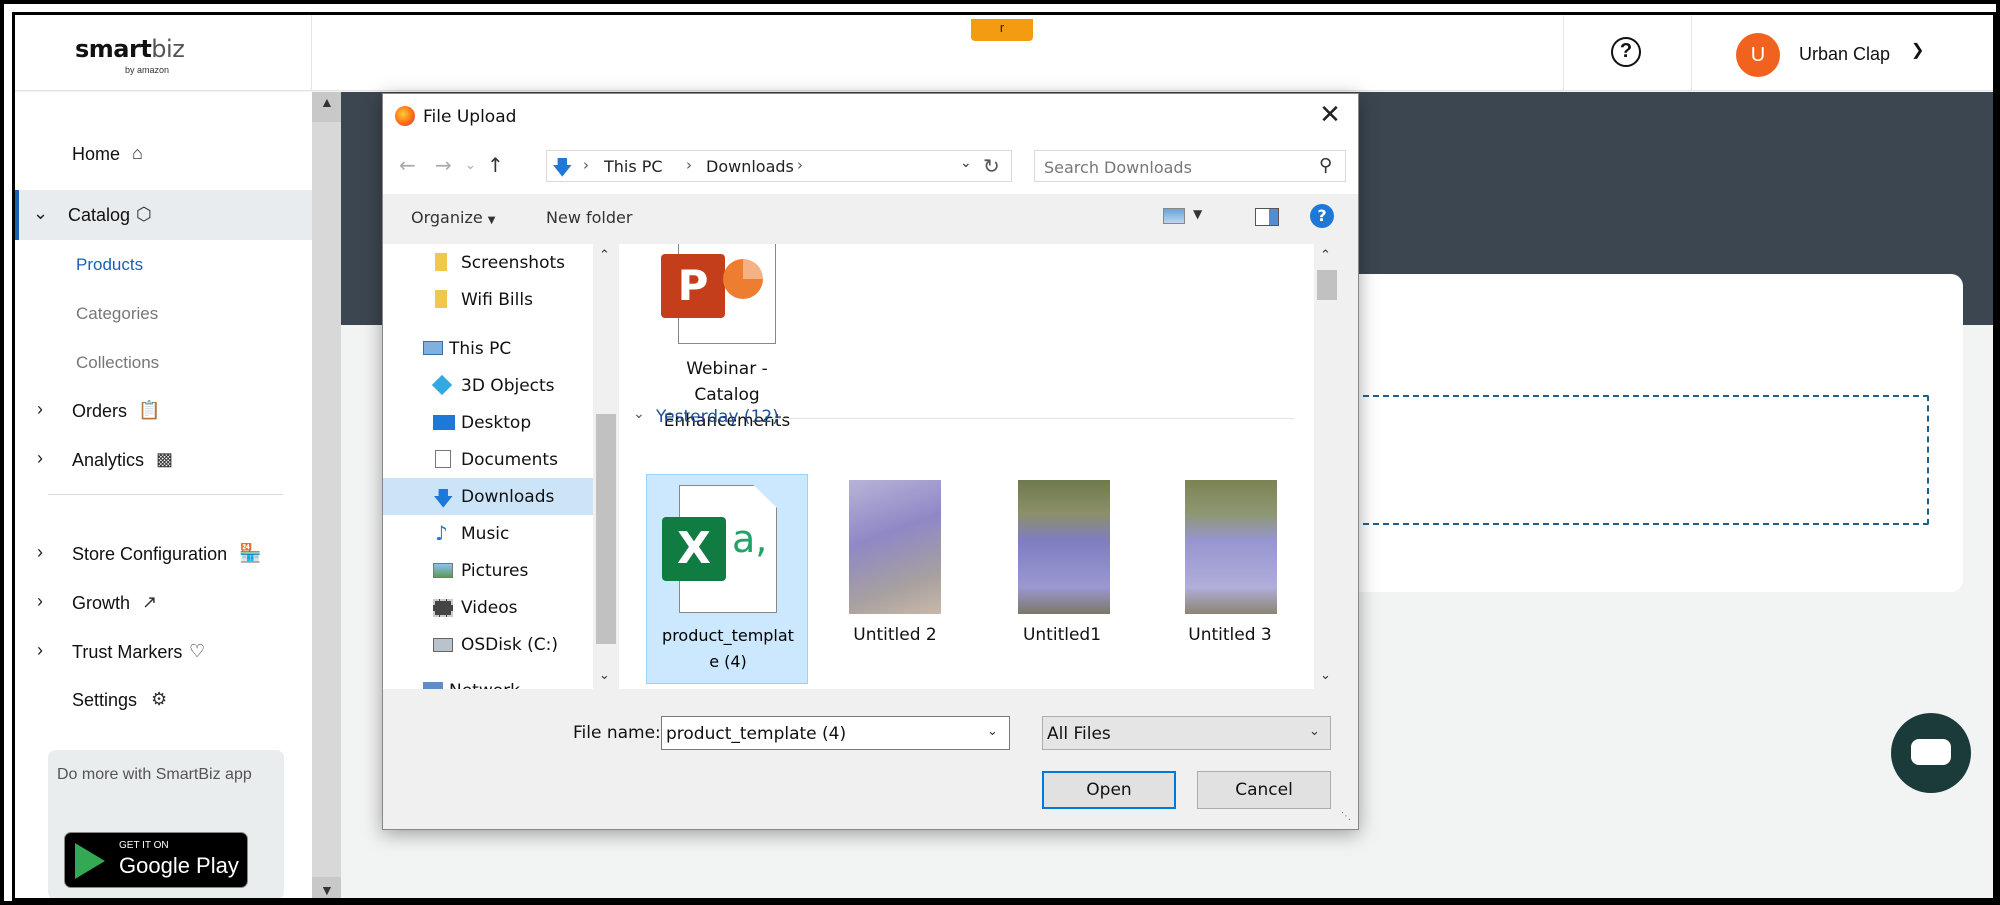  What do you see at coordinates (1190, 166) in the screenshot?
I see `search-downloads-input: Search Downloads ⚲` at bounding box center [1190, 166].